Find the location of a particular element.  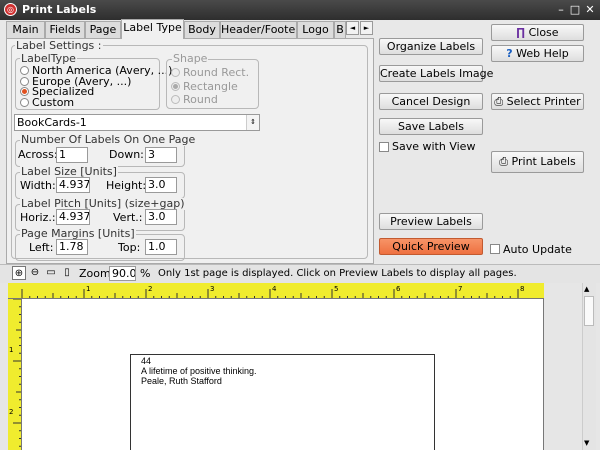

top-margin-input: 1.0 is located at coordinates (161, 247).